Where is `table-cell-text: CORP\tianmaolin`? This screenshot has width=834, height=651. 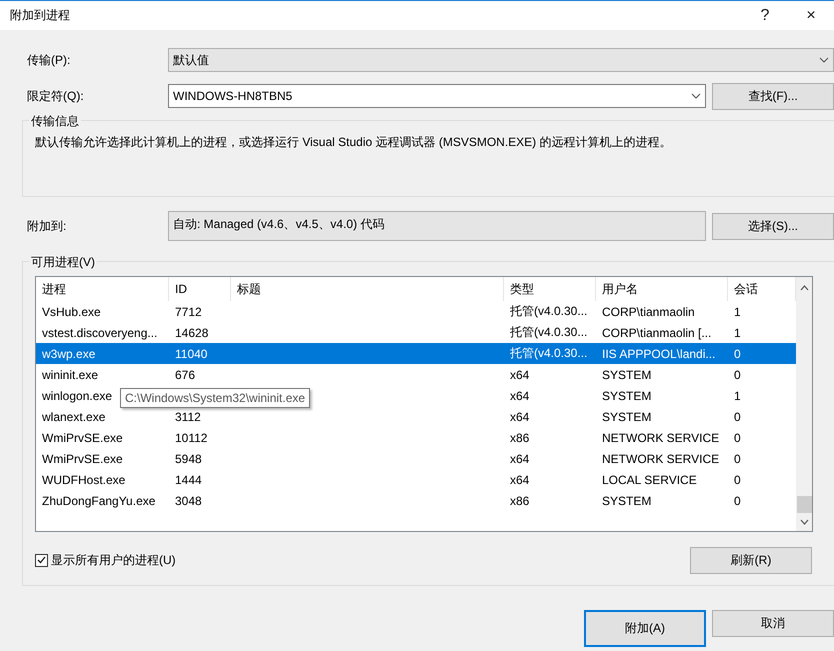
table-cell-text: CORP\tianmaolin is located at coordinates (648, 311).